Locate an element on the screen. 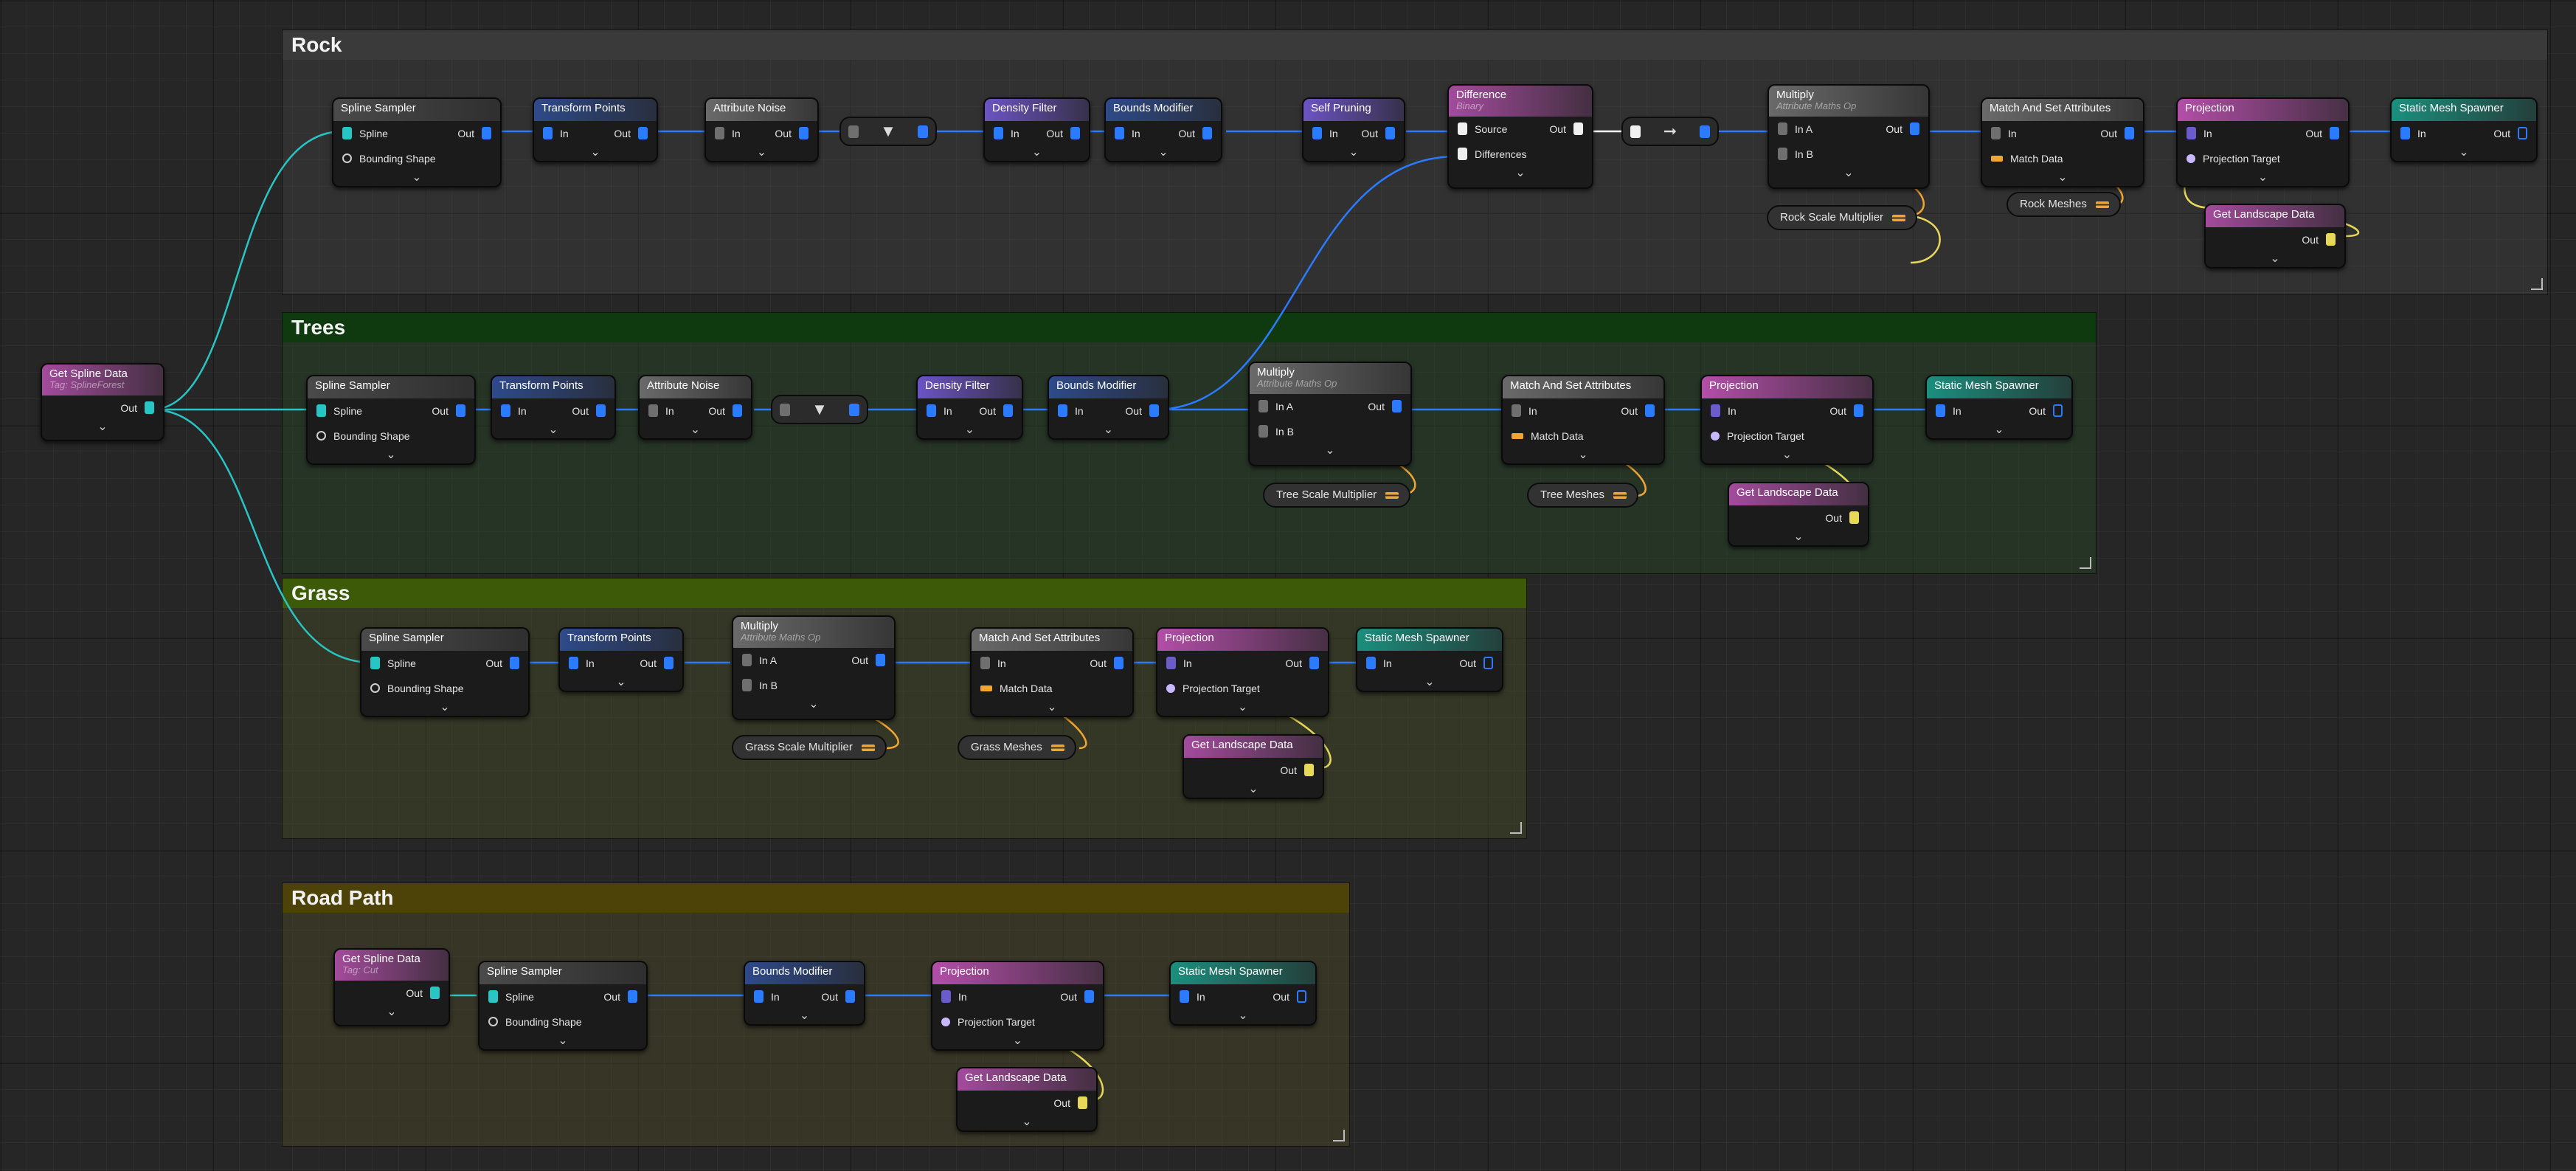  node-difference: Difference Binary Source Out Differences ⌄ is located at coordinates (1520, 136).